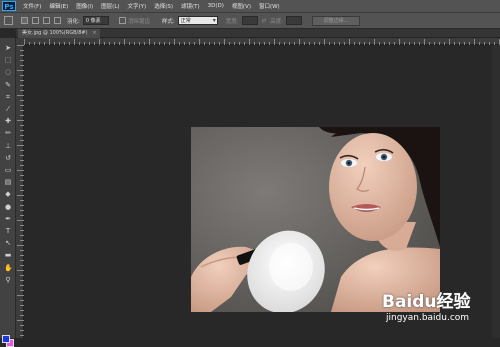  Describe the element at coordinates (59, 33) in the screenshot. I see `document-tab: 美女.jpg @ 100%(RGB/8#) ×` at that location.